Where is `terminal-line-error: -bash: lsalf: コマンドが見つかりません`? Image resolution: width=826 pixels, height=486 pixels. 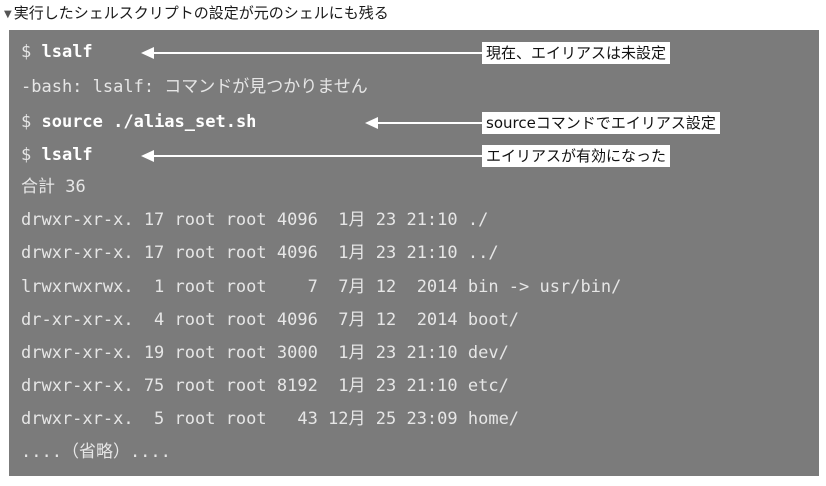
terminal-line-error: -bash: lsalf: コマンドが見つかりません is located at coordinates (194, 87).